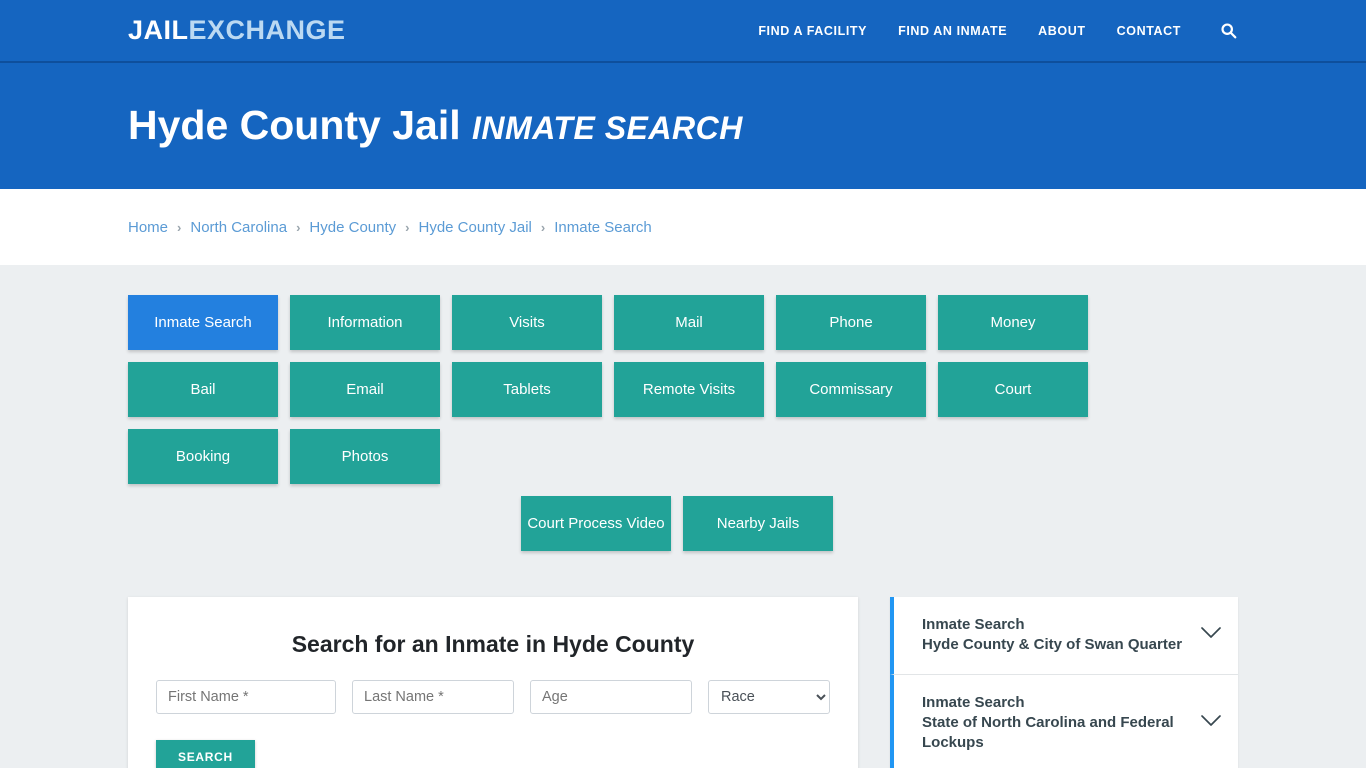 The height and width of the screenshot is (768, 1366). Describe the element at coordinates (203, 322) in the screenshot. I see `tab-inmate-search: Inmate Search` at that location.